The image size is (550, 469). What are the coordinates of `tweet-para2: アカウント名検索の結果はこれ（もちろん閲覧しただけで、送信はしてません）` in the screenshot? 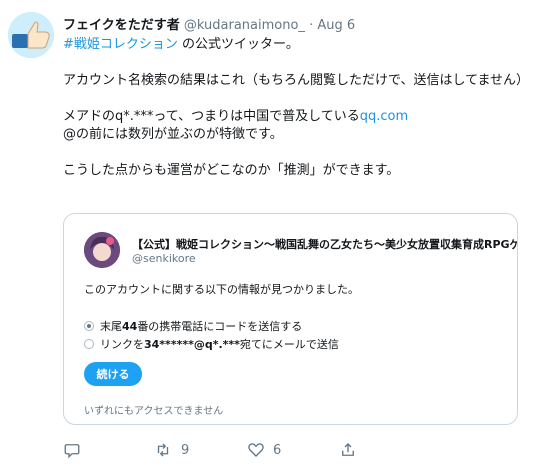 It's located at (296, 80).